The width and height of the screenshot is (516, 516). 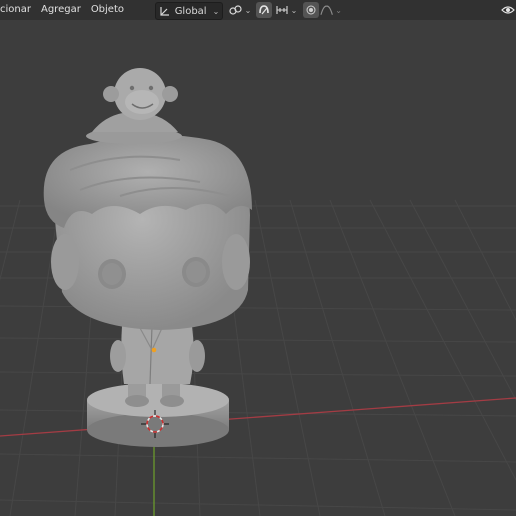 What do you see at coordinates (107, 10) in the screenshot?
I see `menu-object: Objeto` at bounding box center [107, 10].